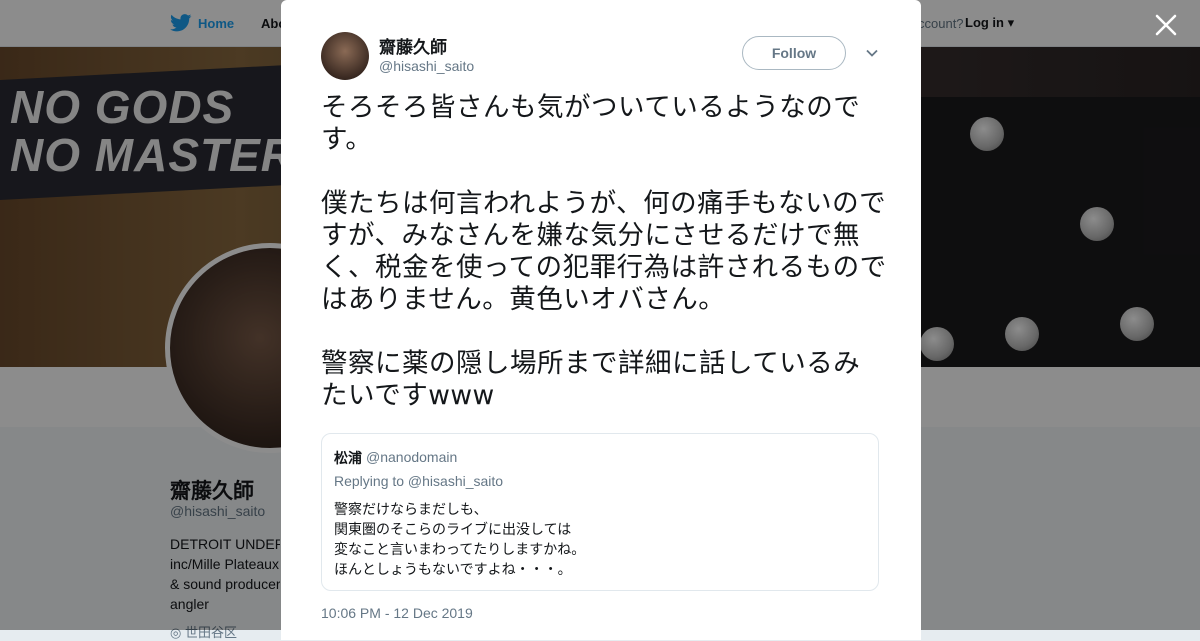 The width and height of the screenshot is (1200, 641). I want to click on tweet-timestamp: 10:06 PM - 12 Dec 2019, so click(397, 613).